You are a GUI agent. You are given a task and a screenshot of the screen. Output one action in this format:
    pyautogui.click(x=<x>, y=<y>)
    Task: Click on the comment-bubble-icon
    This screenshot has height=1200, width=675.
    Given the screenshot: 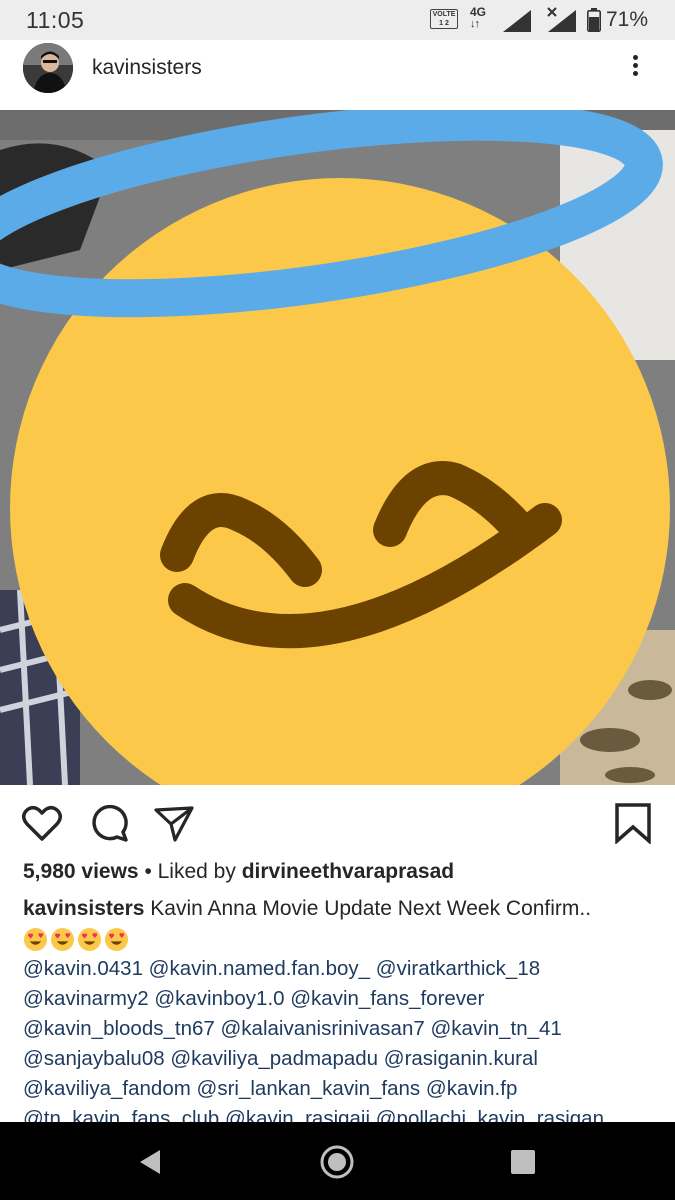 What is the action you would take?
    pyautogui.click(x=109, y=823)
    